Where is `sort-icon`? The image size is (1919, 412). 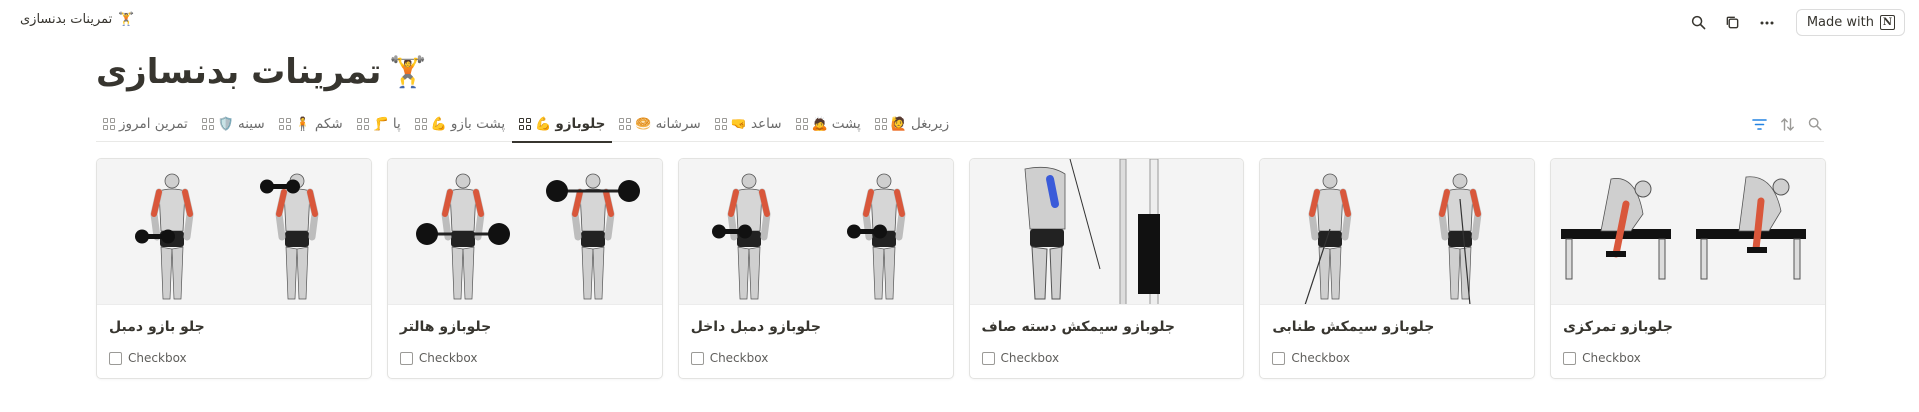 sort-icon is located at coordinates (1787, 124).